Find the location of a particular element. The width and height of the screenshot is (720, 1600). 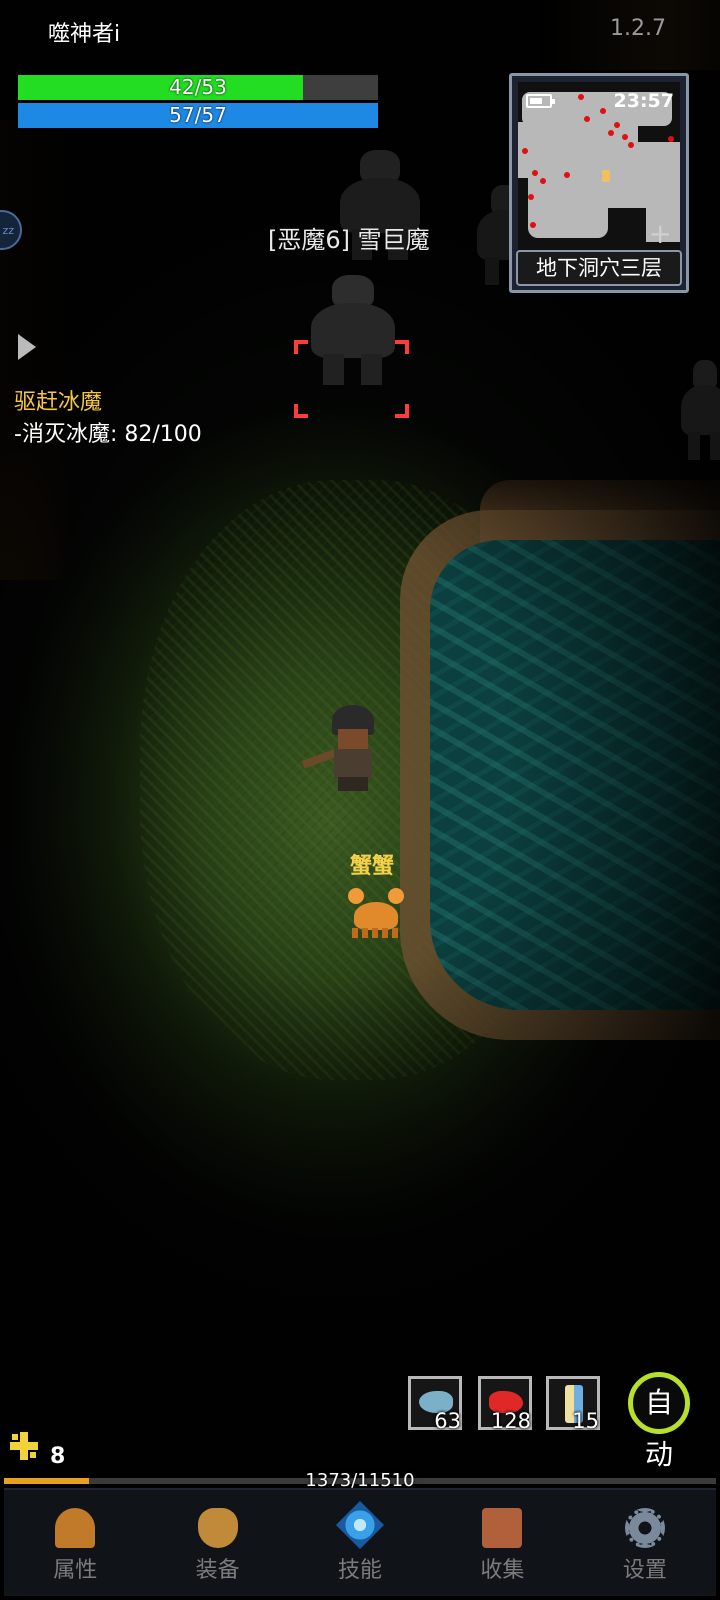

mp-bar: 57/57 is located at coordinates (198, 115).